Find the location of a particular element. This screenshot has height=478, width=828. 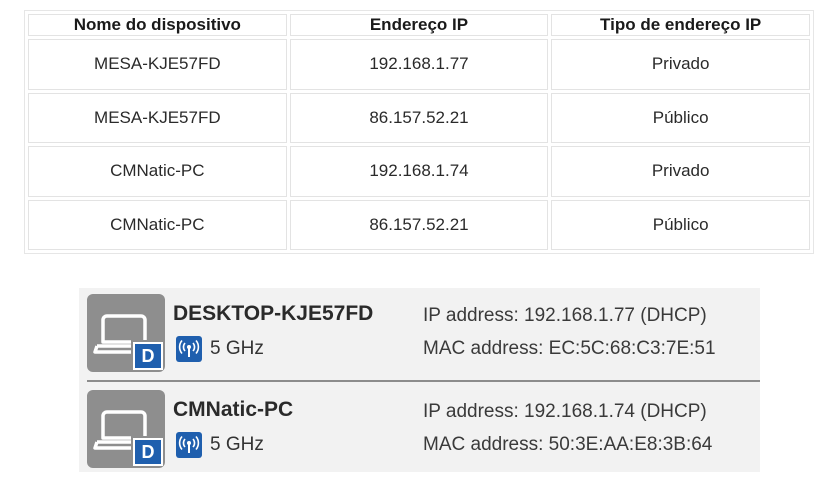

table-row: MESA-KJE57FD 192.168.1.77 Privado is located at coordinates (419, 64).